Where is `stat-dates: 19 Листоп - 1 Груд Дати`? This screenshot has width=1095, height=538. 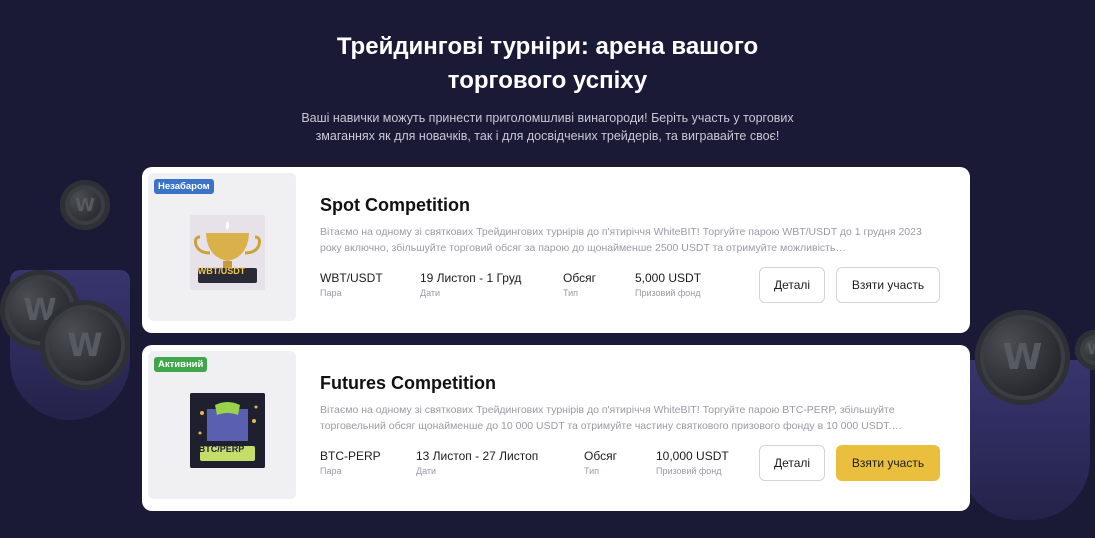 stat-dates: 19 Листоп - 1 Груд Дати is located at coordinates (470, 284).